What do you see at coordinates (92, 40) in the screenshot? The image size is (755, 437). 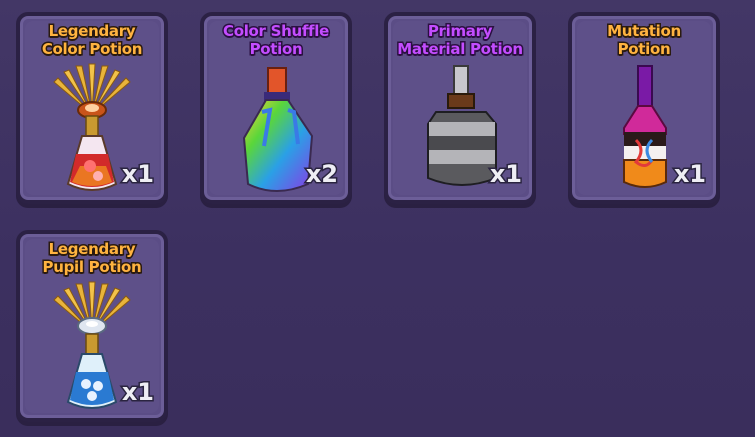 I see `item-title: Legendary Color Potion` at bounding box center [92, 40].